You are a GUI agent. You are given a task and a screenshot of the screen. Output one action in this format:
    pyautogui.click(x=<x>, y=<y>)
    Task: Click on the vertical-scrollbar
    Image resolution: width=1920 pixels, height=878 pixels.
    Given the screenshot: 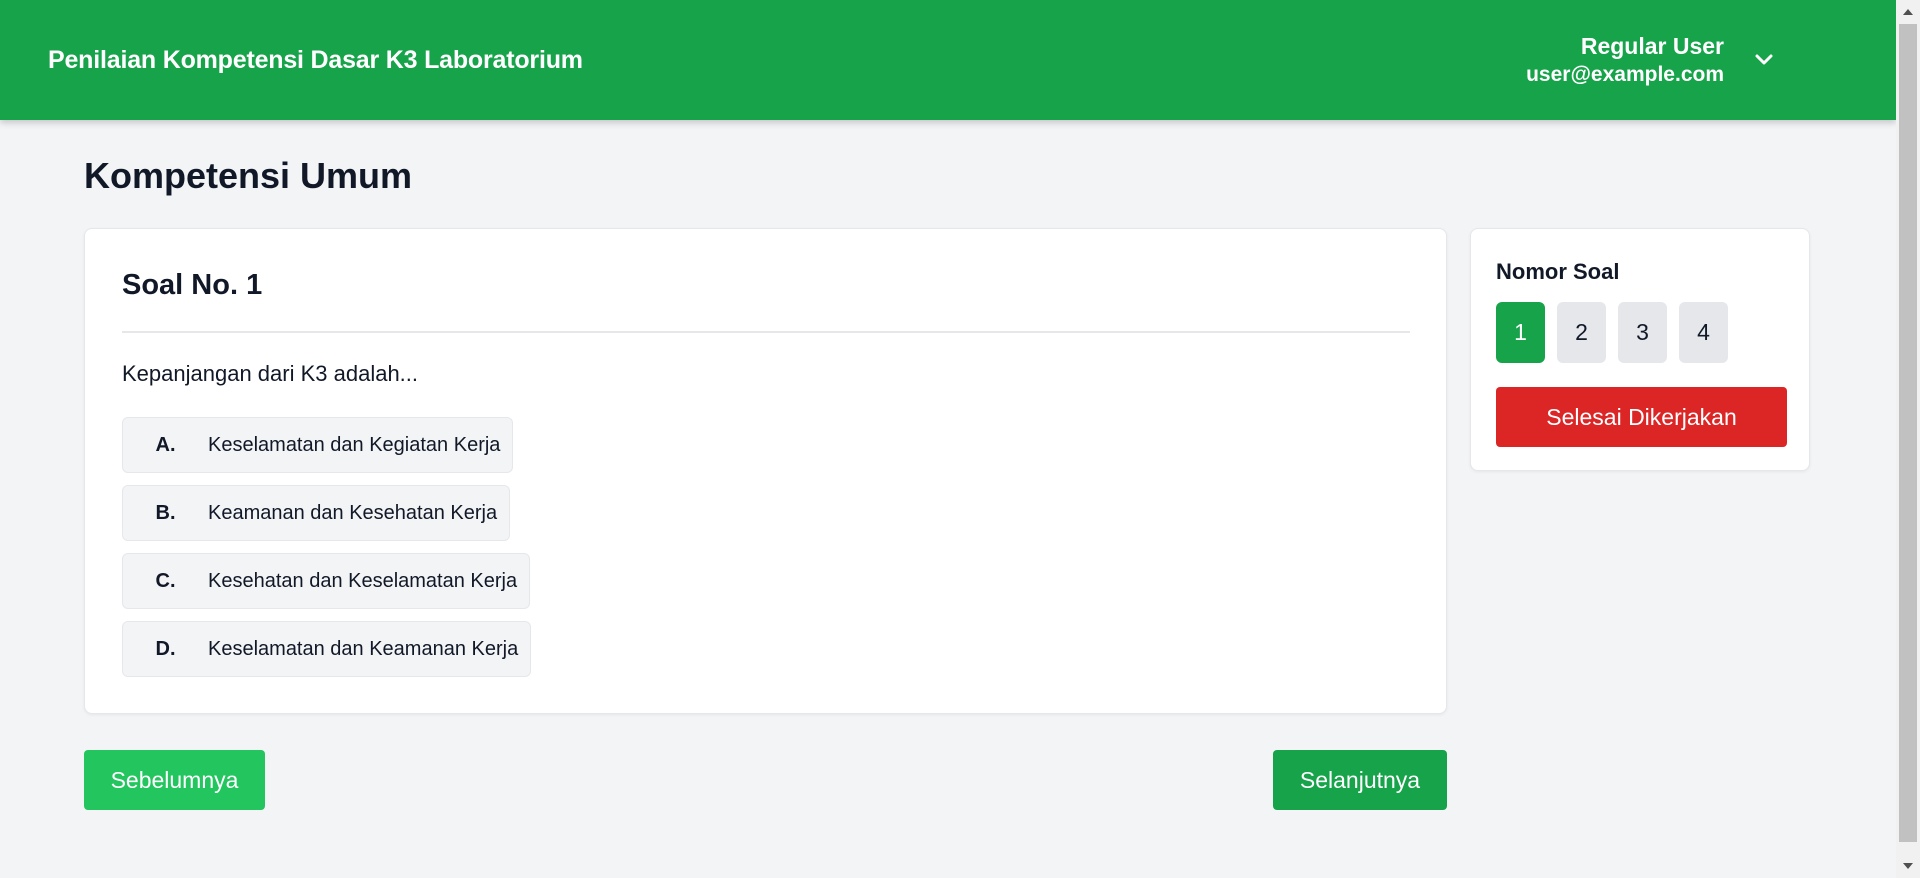 What is the action you would take?
    pyautogui.click(x=1908, y=439)
    